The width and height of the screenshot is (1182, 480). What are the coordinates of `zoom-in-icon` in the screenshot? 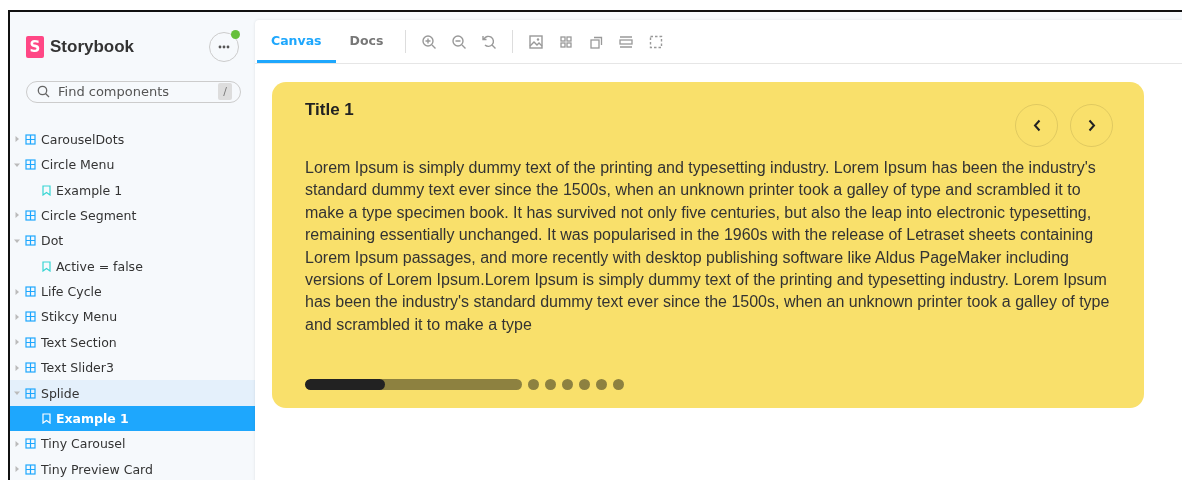 It's located at (429, 41).